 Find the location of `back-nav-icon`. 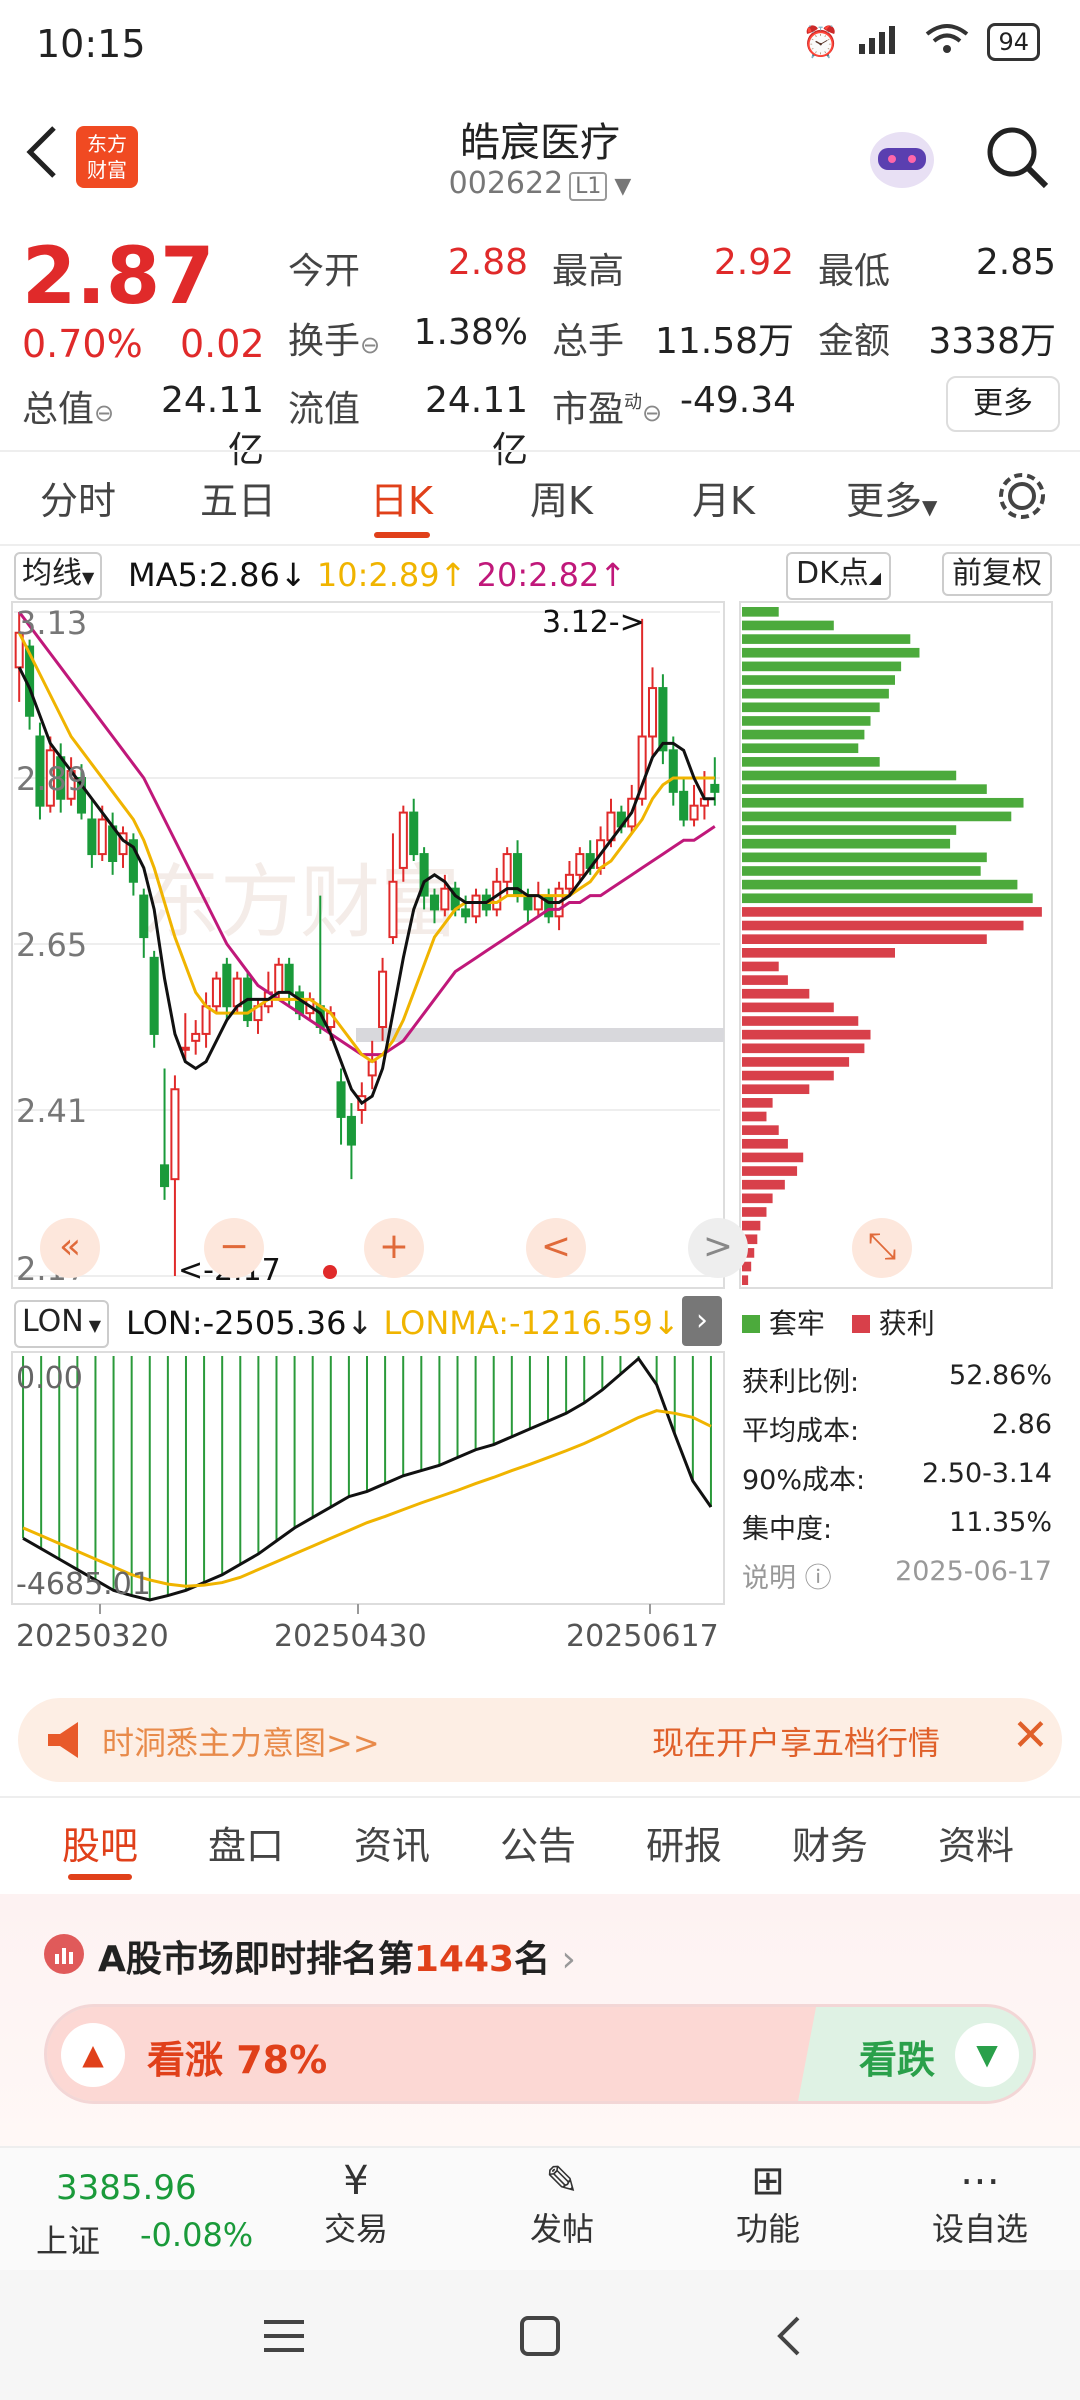

back-nav-icon is located at coordinates (789, 2338).